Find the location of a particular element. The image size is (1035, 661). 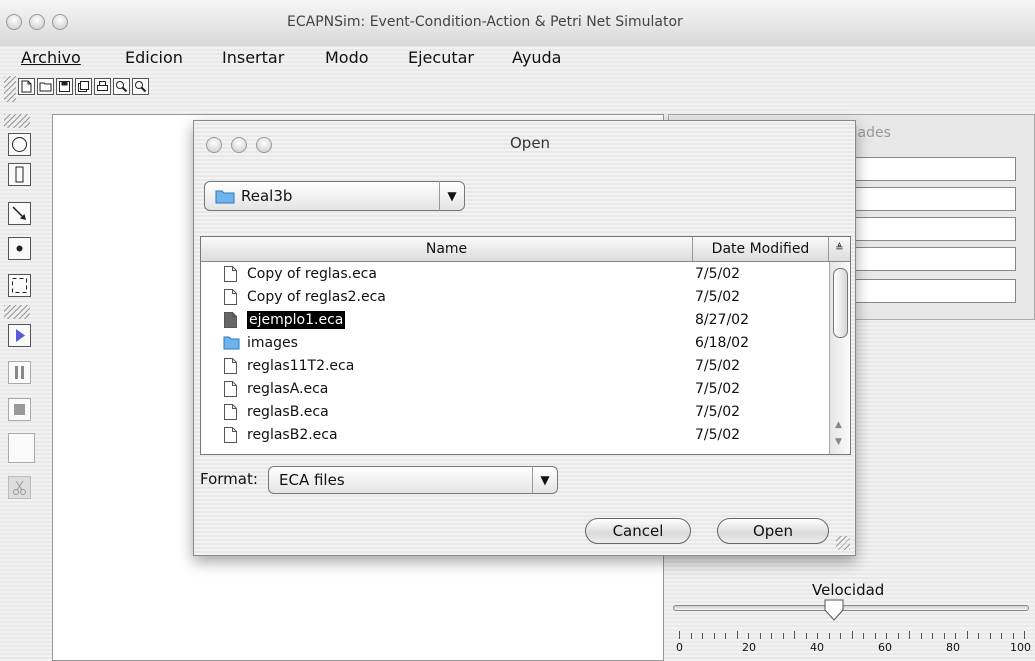

file-row: images 6/18/02 is located at coordinates (514, 343).